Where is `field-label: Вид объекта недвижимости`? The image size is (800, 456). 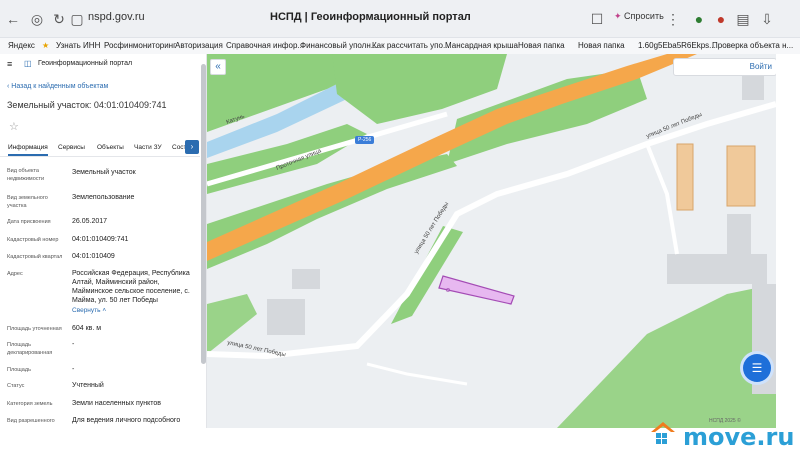 field-label: Вид объекта недвижимости is located at coordinates (26, 175).